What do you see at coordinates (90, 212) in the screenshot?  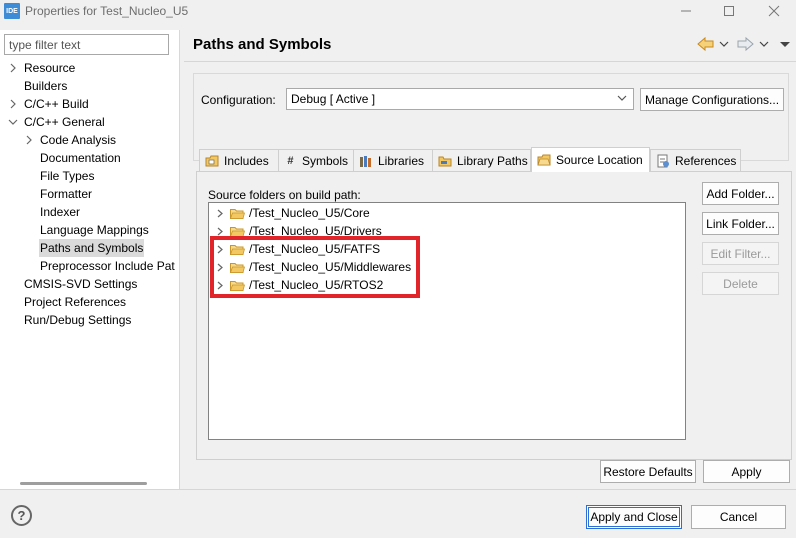 I see `nav-item: Indexer` at bounding box center [90, 212].